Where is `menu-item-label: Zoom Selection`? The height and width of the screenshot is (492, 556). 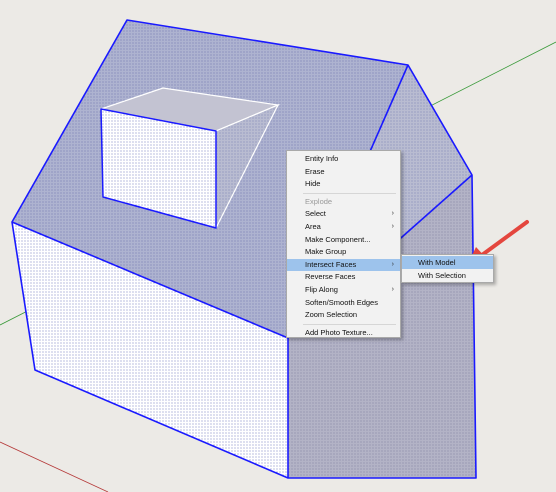
menu-item-label: Zoom Selection is located at coordinates (331, 315).